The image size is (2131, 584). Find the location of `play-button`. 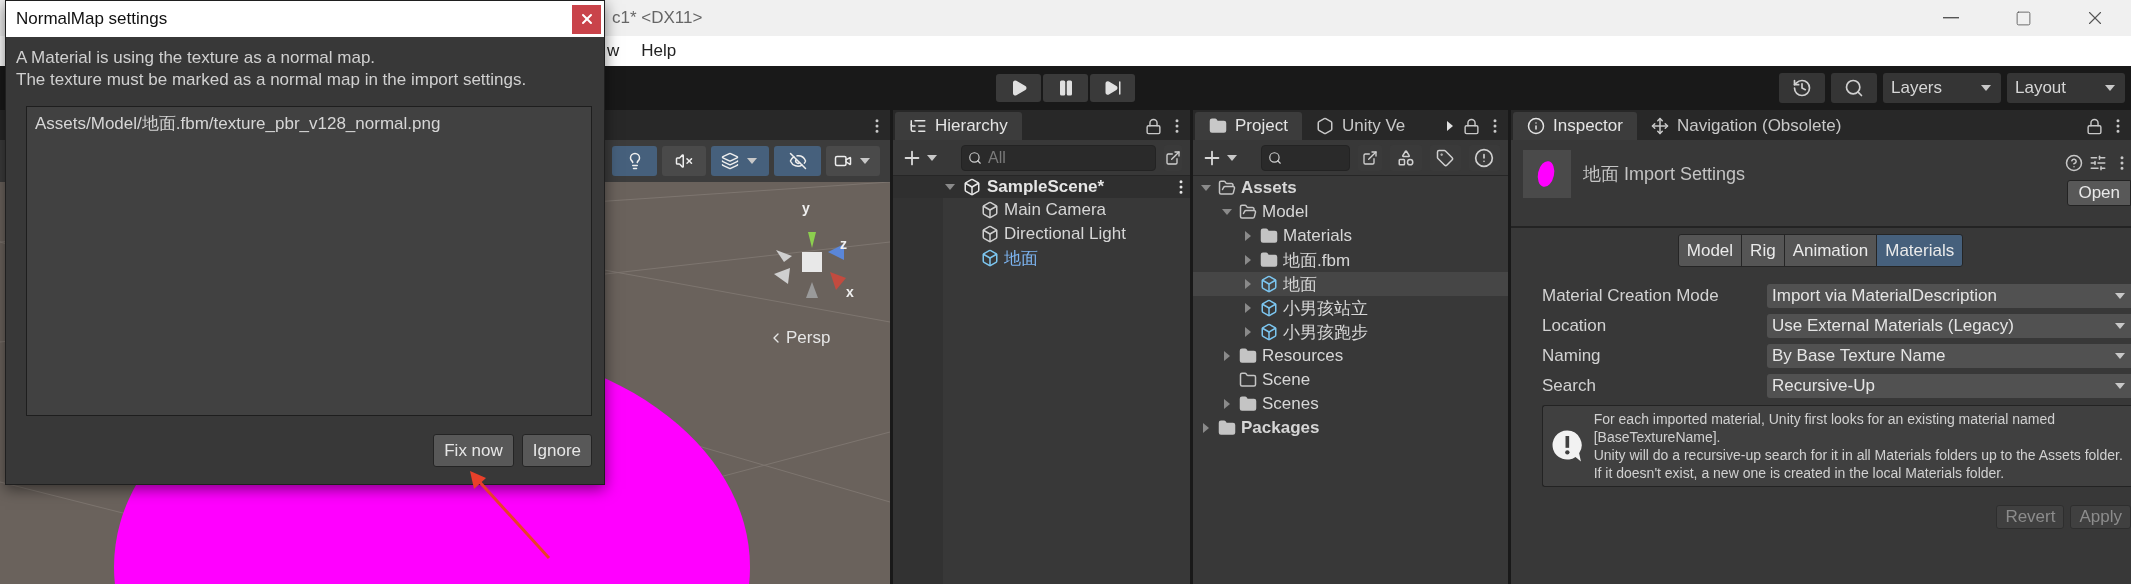

play-button is located at coordinates (1018, 88).